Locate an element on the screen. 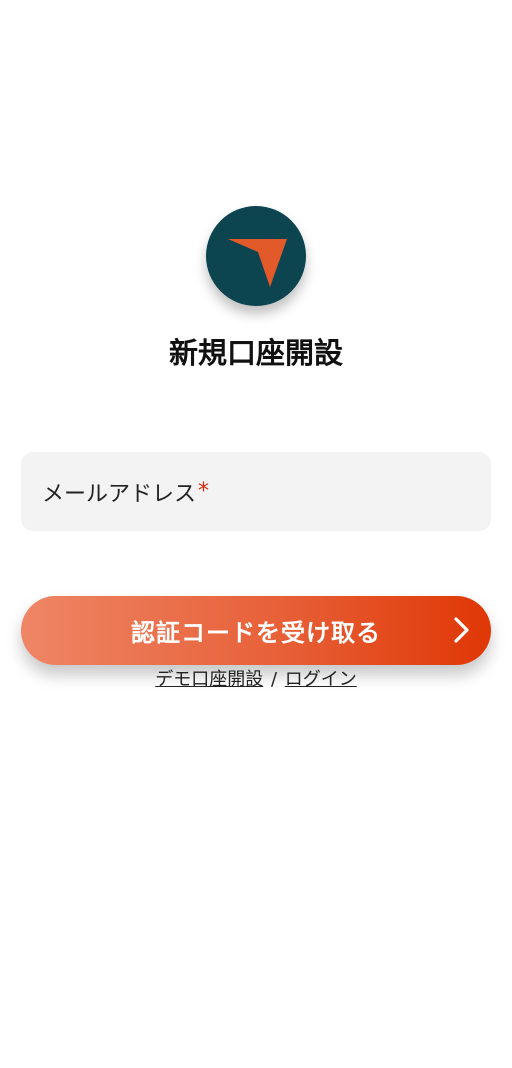 The image size is (512, 1068). email-field-label: メールアドレス is located at coordinates (119, 494).